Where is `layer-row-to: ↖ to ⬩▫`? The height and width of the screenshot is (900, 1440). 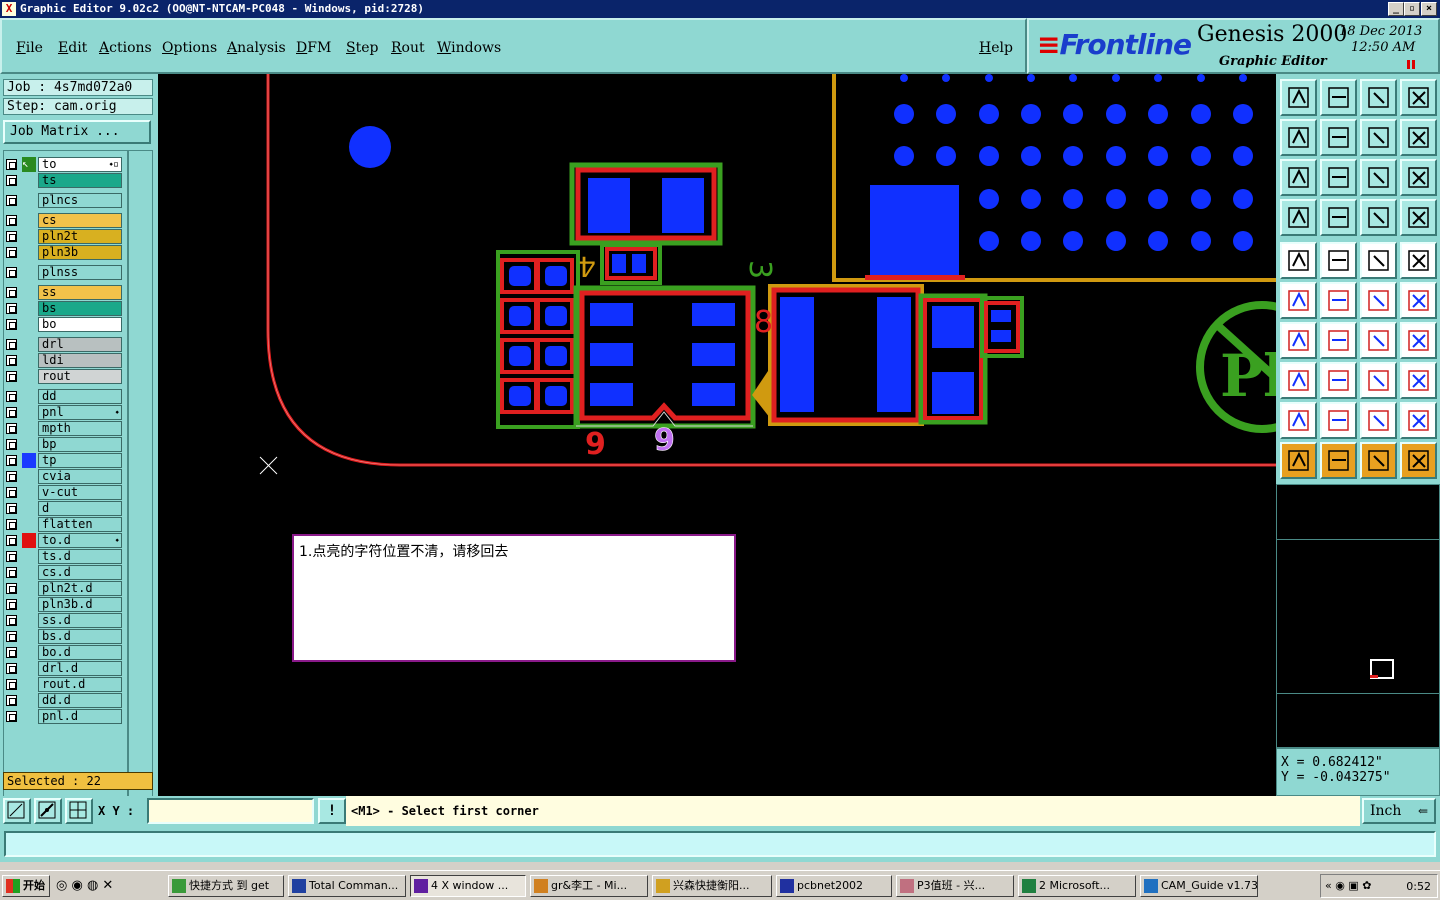
layer-row-to: ↖ to ⬩▫ is located at coordinates (63, 164).